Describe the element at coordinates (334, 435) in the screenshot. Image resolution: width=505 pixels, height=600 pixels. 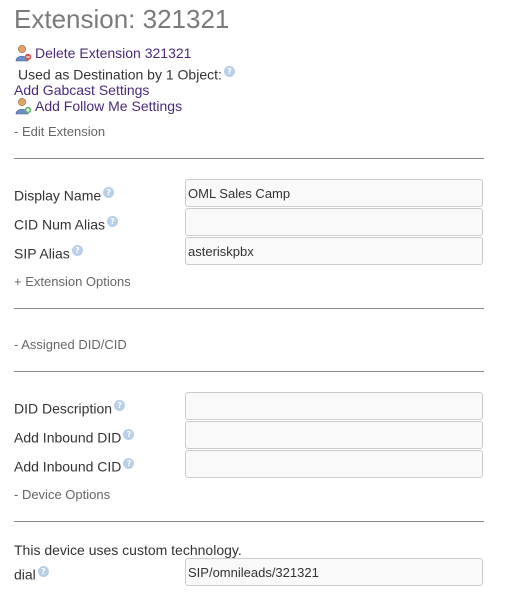
I see `add-inbound-did-input` at that location.